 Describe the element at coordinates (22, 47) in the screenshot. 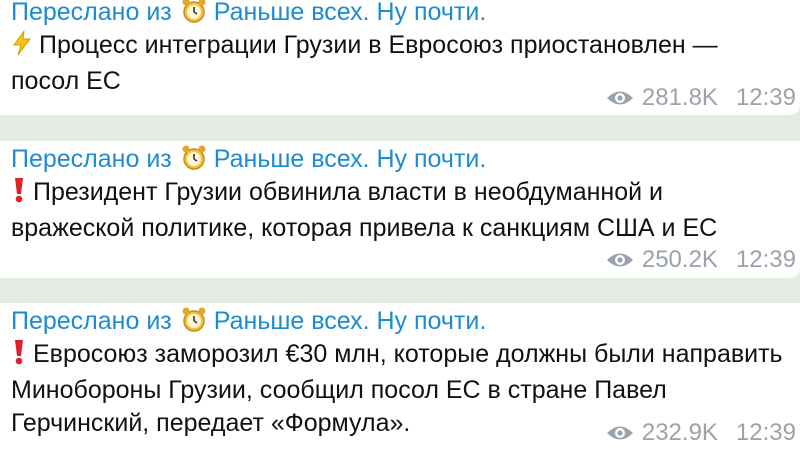

I see `lightning-icon` at that location.